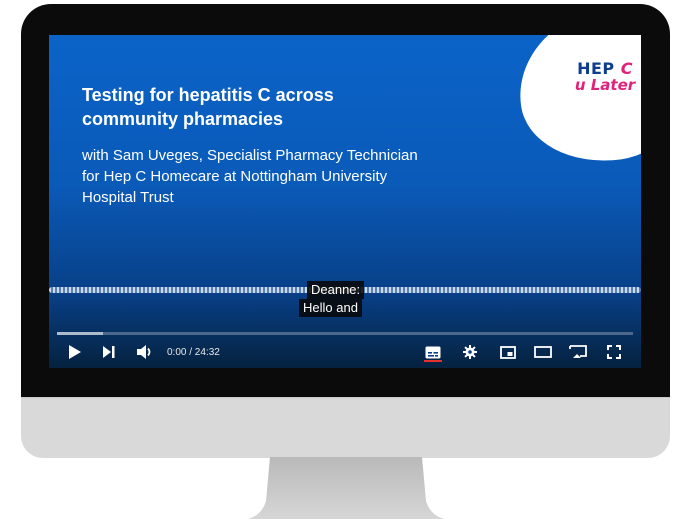  I want to click on cast-icon, so click(578, 351).